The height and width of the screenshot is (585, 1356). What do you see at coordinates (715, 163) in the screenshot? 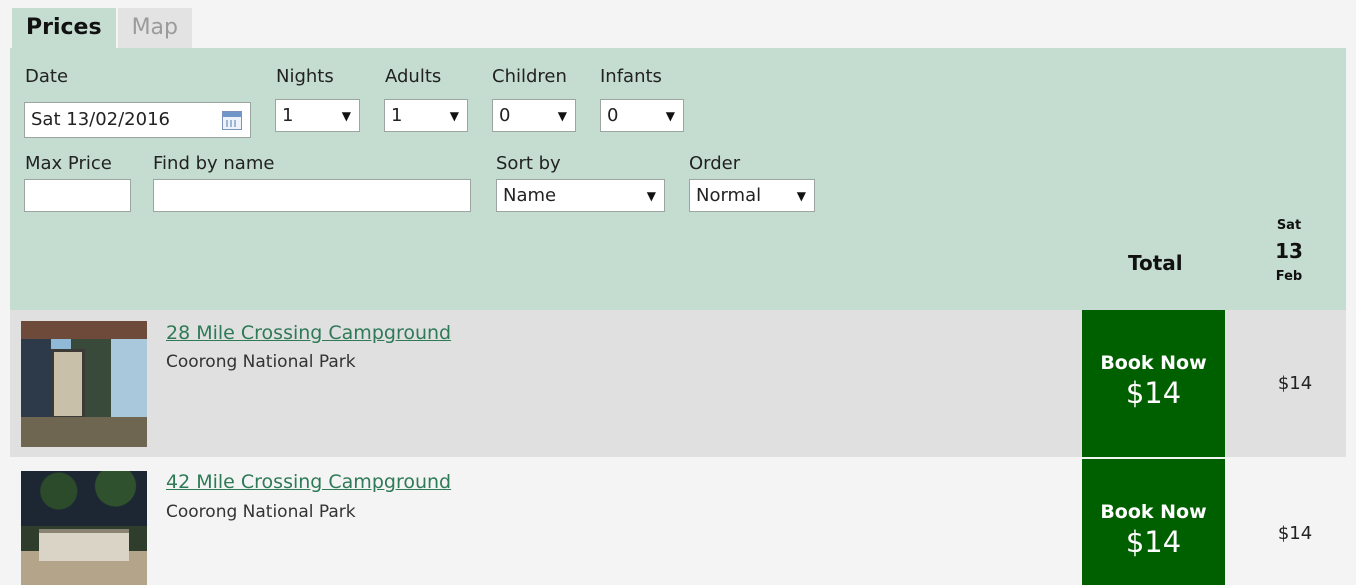
I see `order-label: Order` at bounding box center [715, 163].